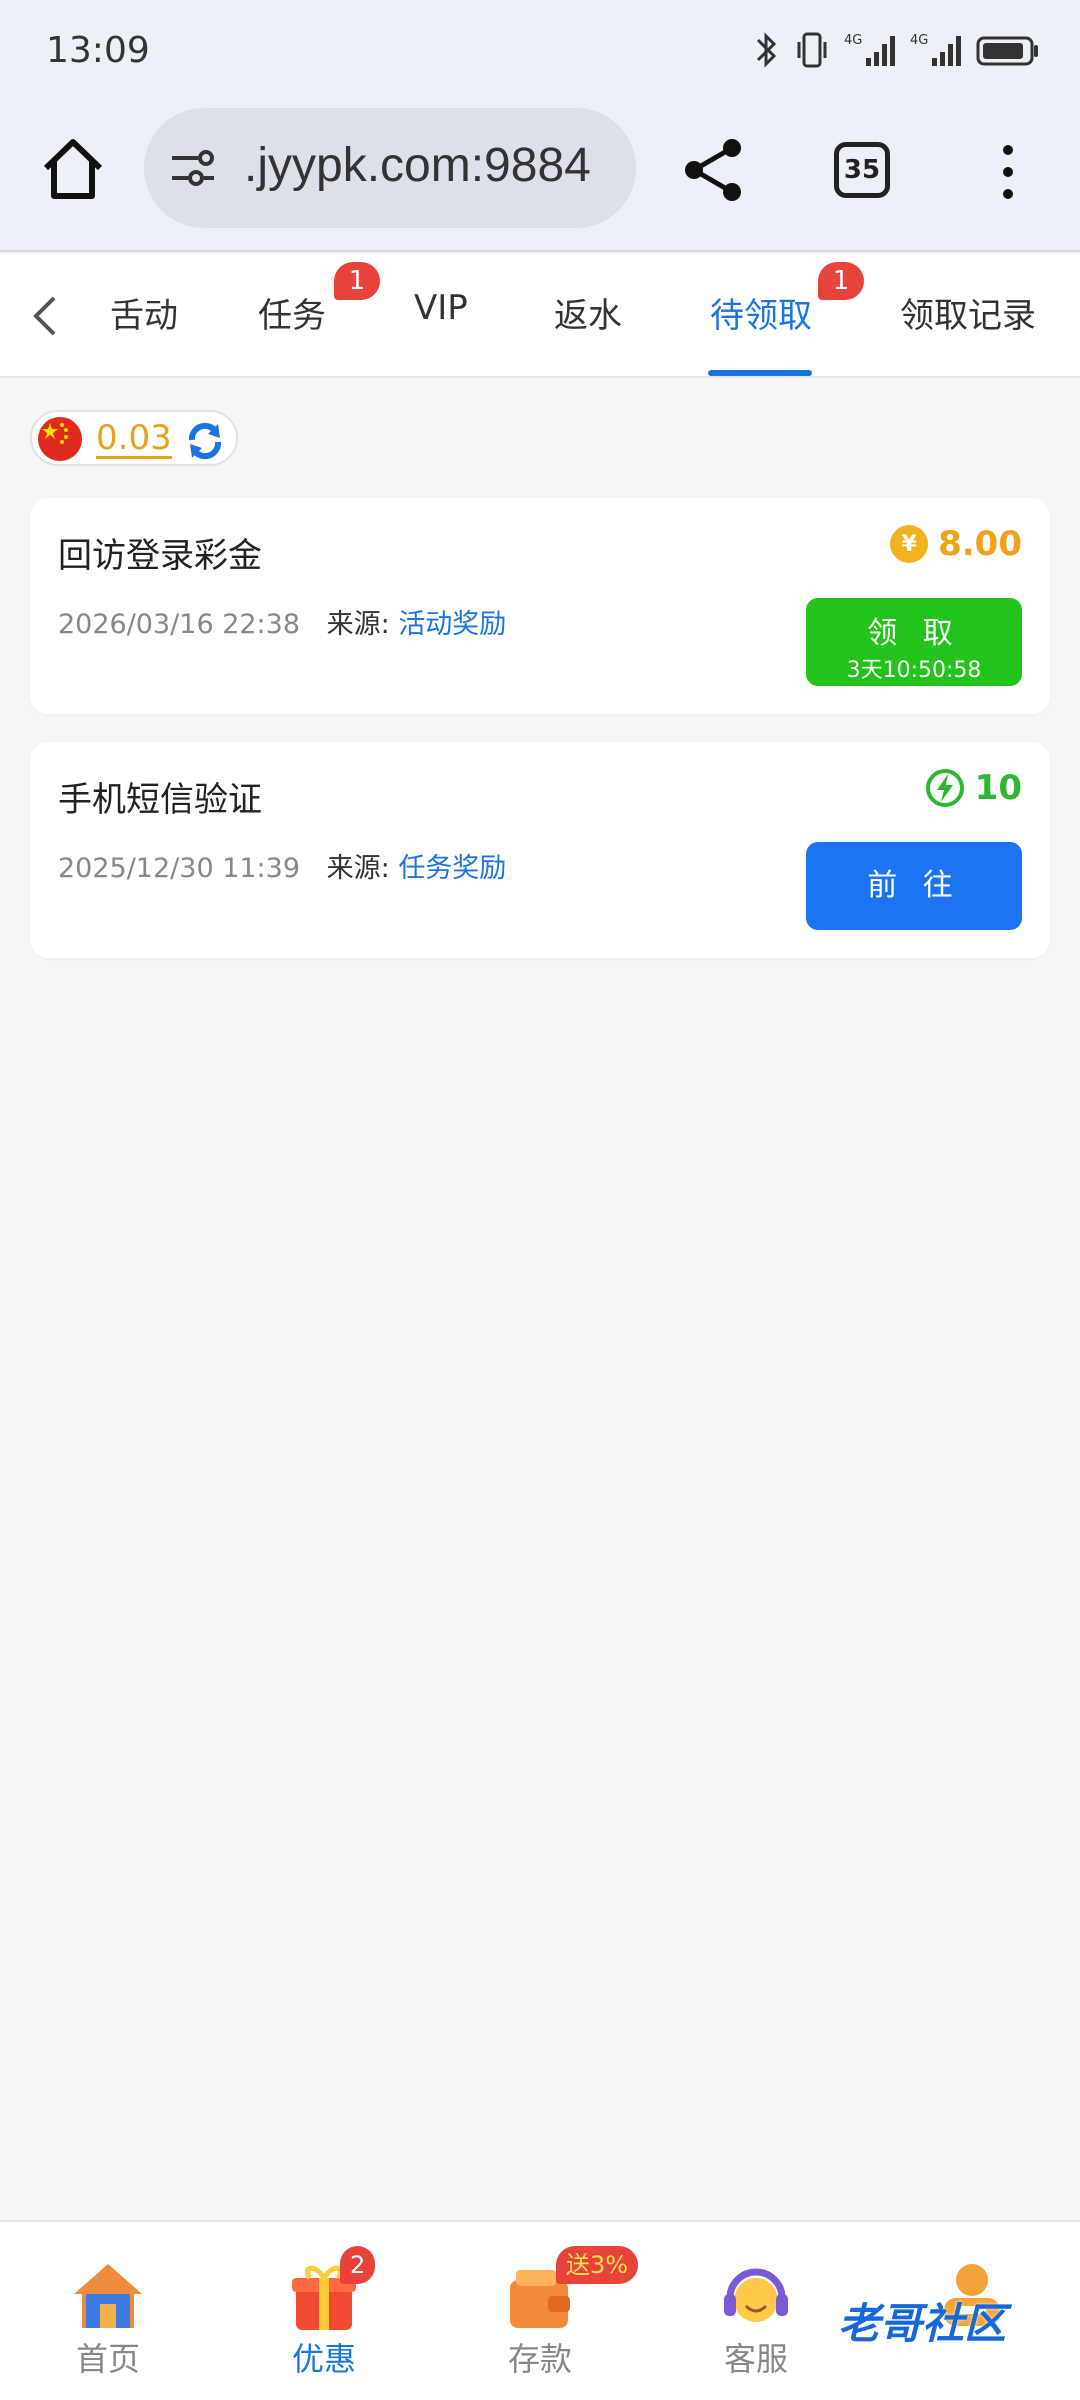 This screenshot has width=1080, height=2400. Describe the element at coordinates (540, 316) in the screenshot. I see `promo-tab-bar: 舌动 任务 1 VIP 返水 待领取 1 领取记录` at that location.